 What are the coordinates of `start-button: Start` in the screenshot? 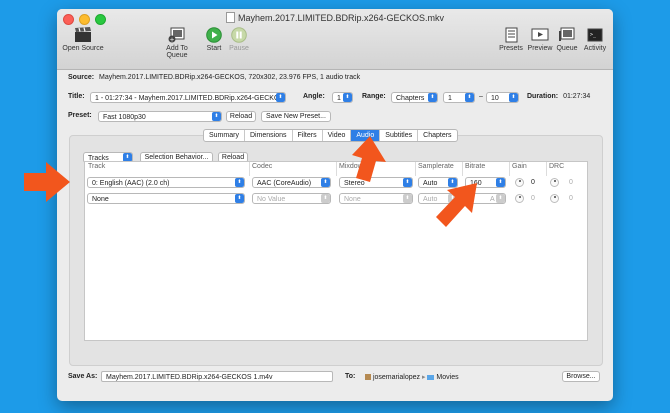 It's located at (214, 39).